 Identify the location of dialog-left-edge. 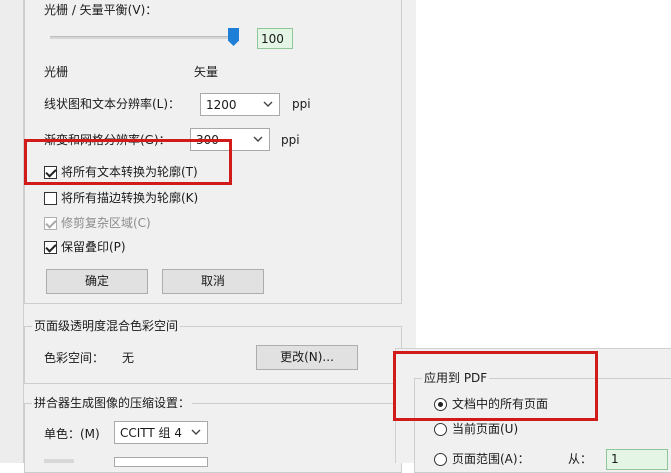
(12, 231).